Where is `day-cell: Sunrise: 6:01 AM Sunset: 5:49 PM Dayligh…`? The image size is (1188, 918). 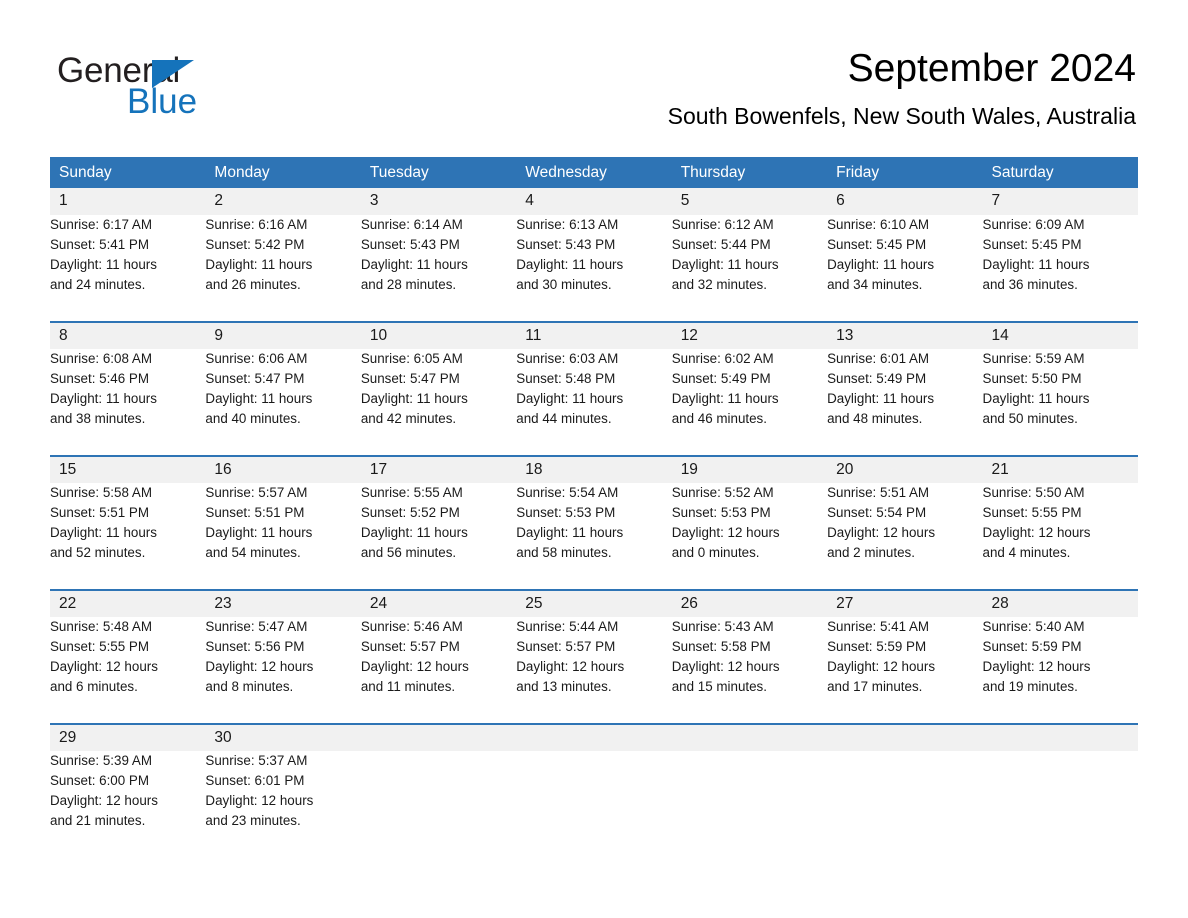 day-cell: Sunrise: 6:01 AM Sunset: 5:49 PM Dayligh… is located at coordinates (905, 402).